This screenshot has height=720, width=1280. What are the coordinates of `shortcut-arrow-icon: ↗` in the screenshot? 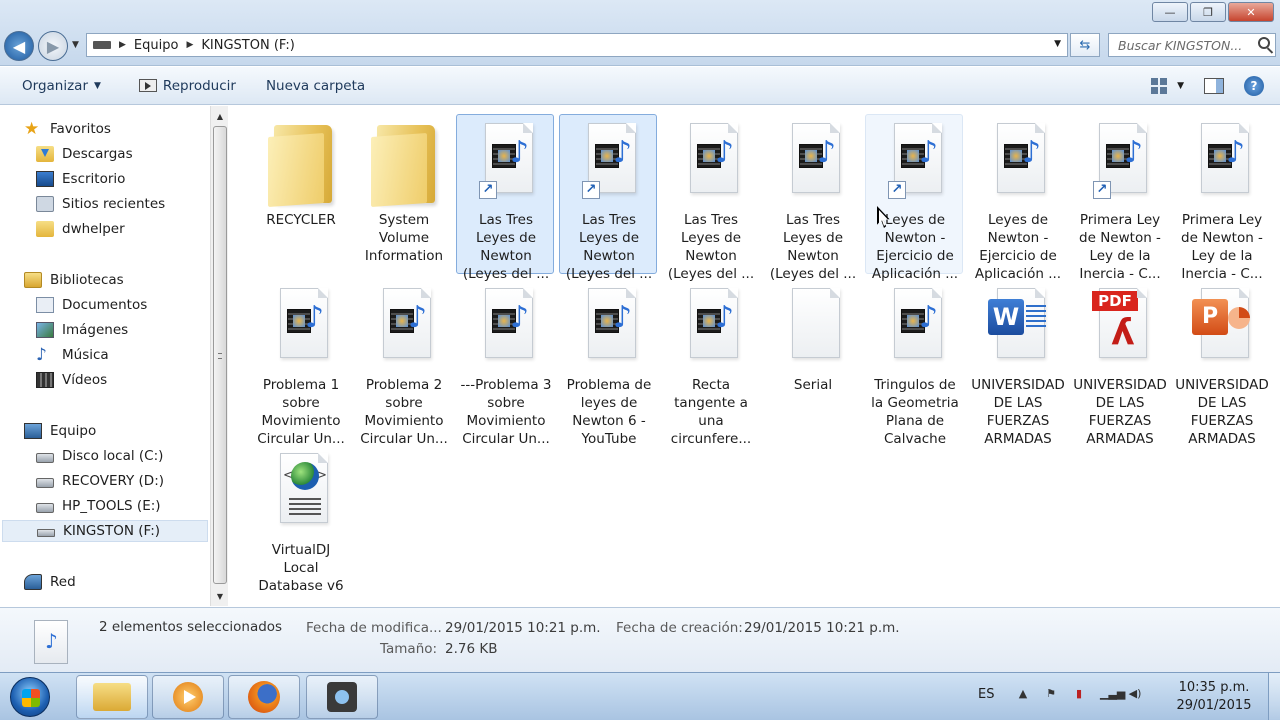 It's located at (488, 190).